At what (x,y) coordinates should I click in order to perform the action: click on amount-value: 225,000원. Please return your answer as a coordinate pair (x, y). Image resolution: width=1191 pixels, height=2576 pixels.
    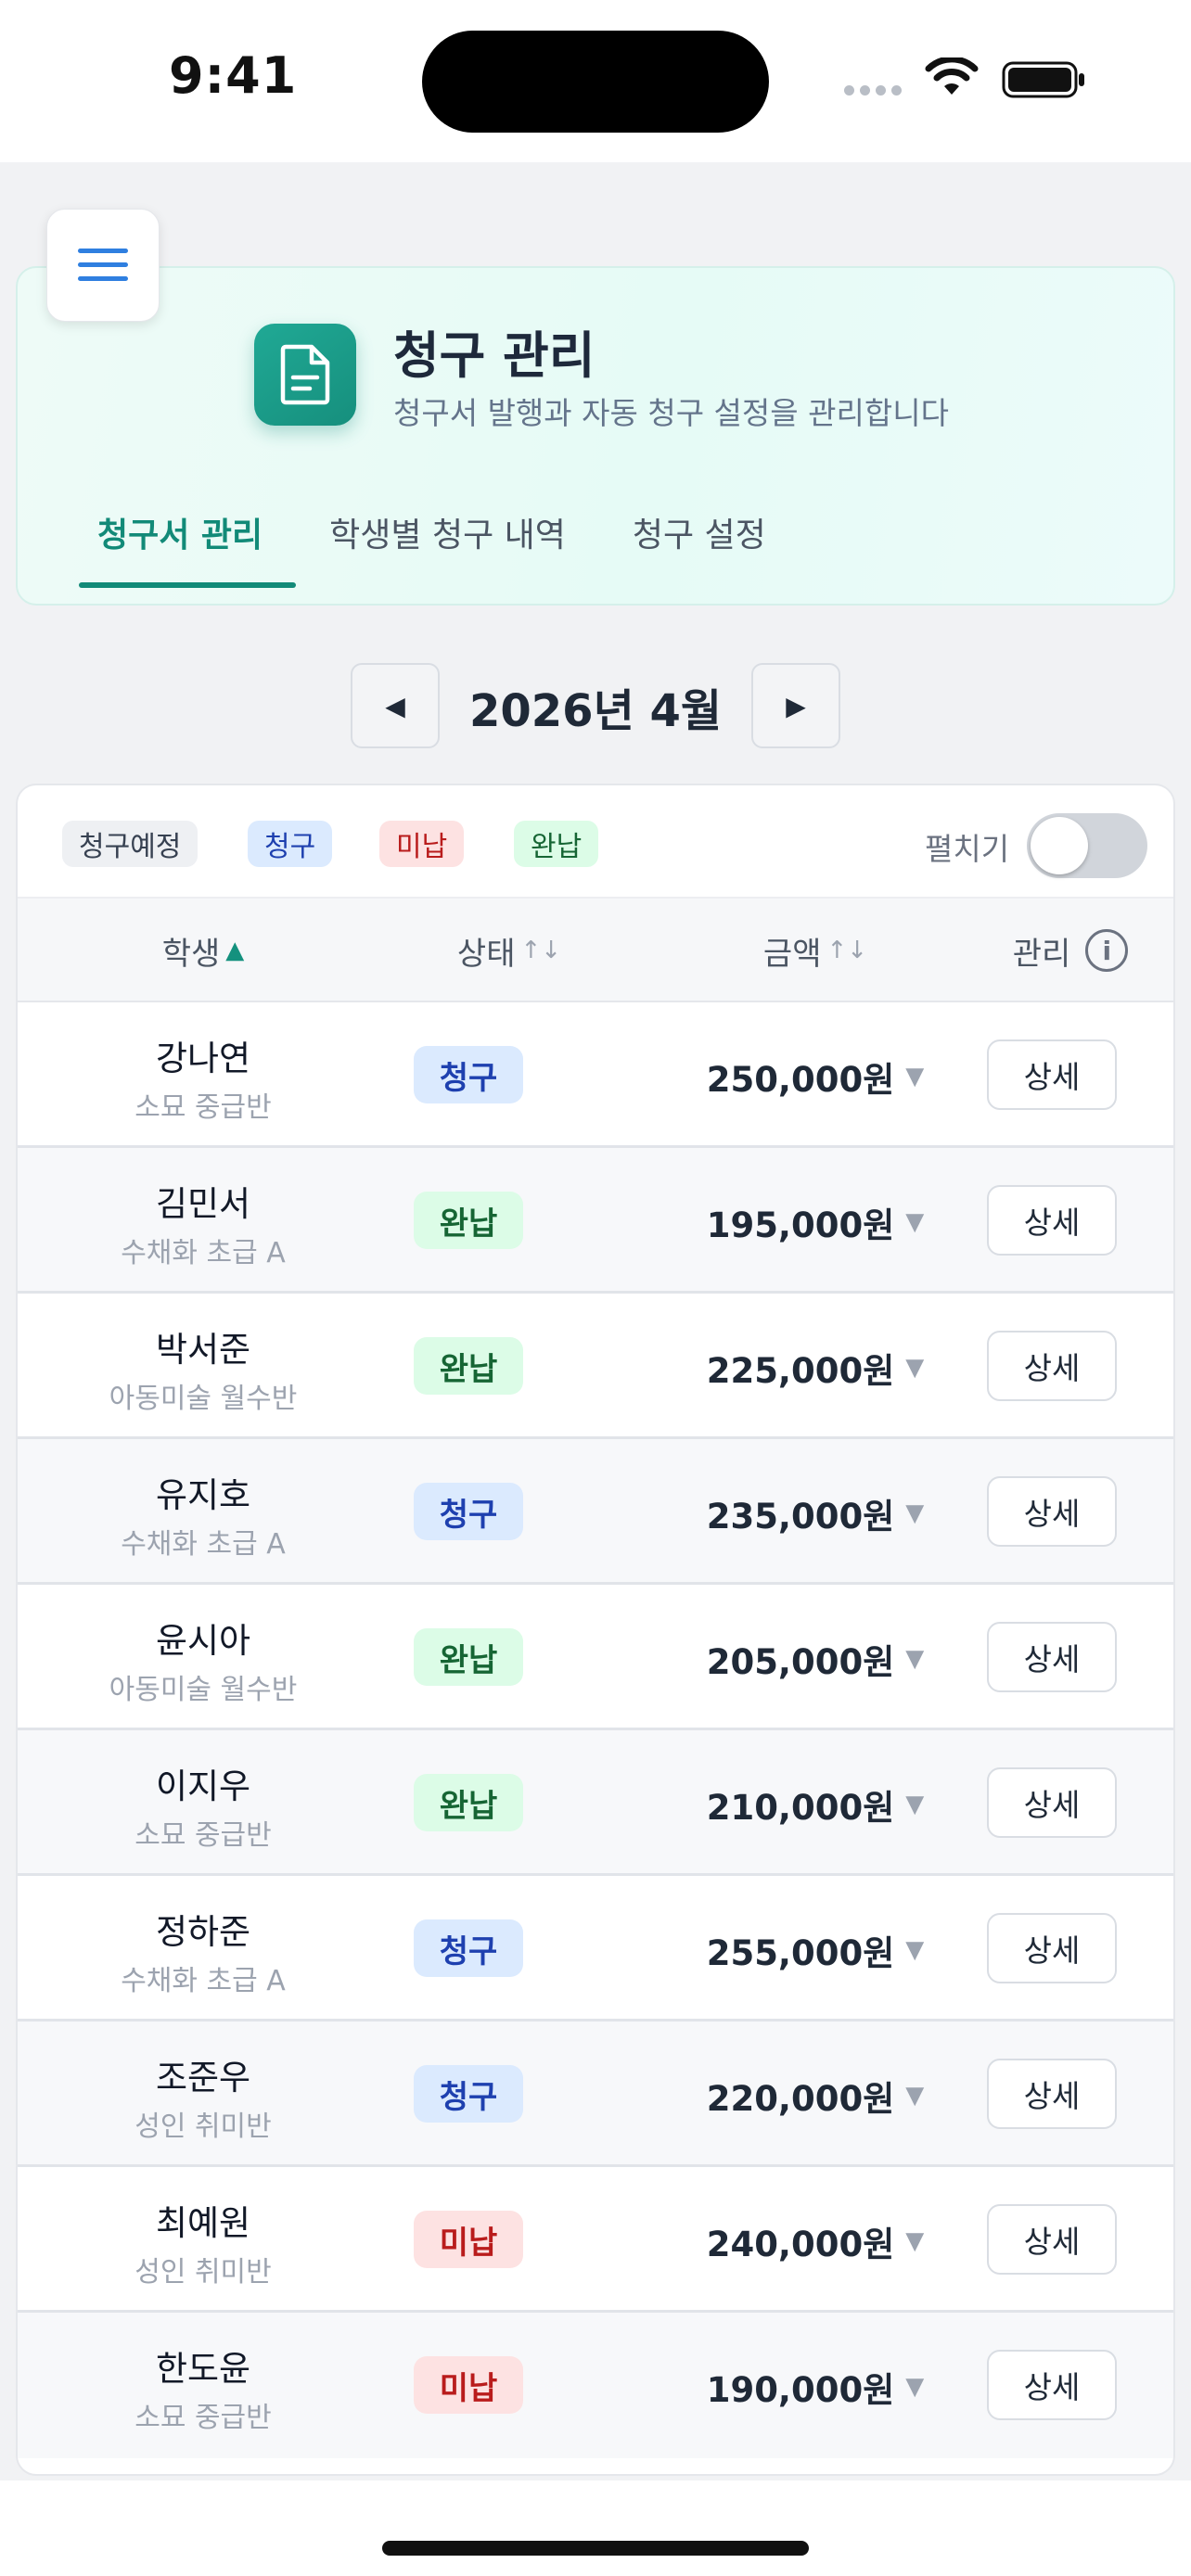
    Looking at the image, I should click on (801, 1371).